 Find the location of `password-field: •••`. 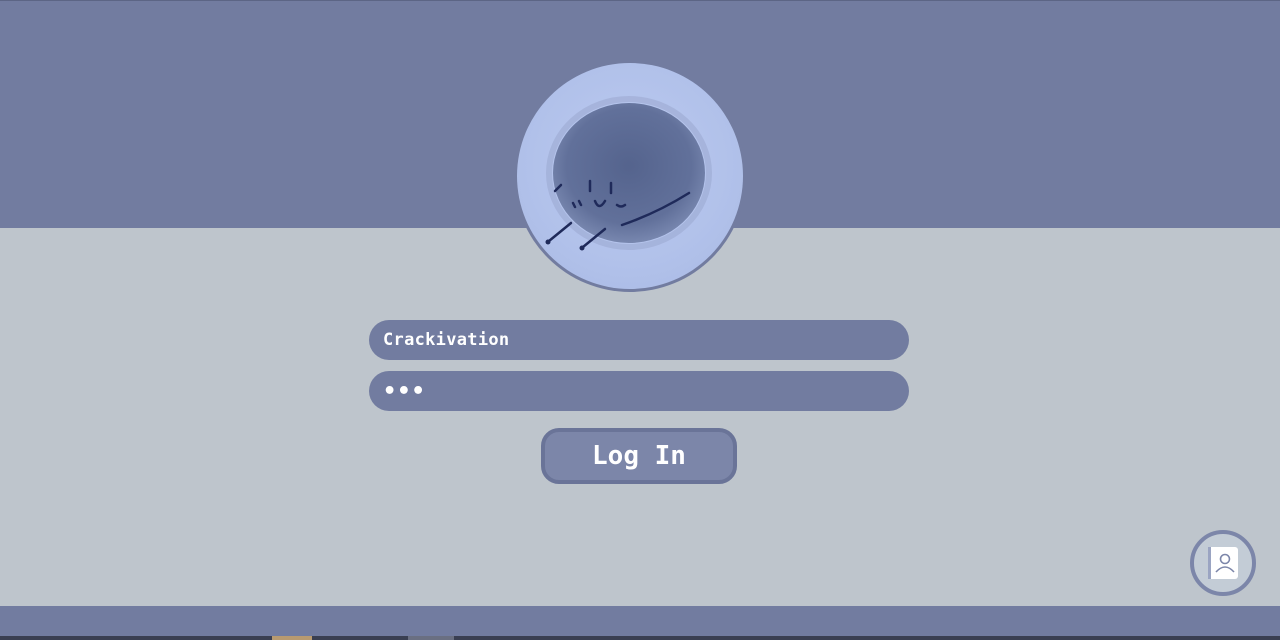

password-field: ••• is located at coordinates (639, 391).